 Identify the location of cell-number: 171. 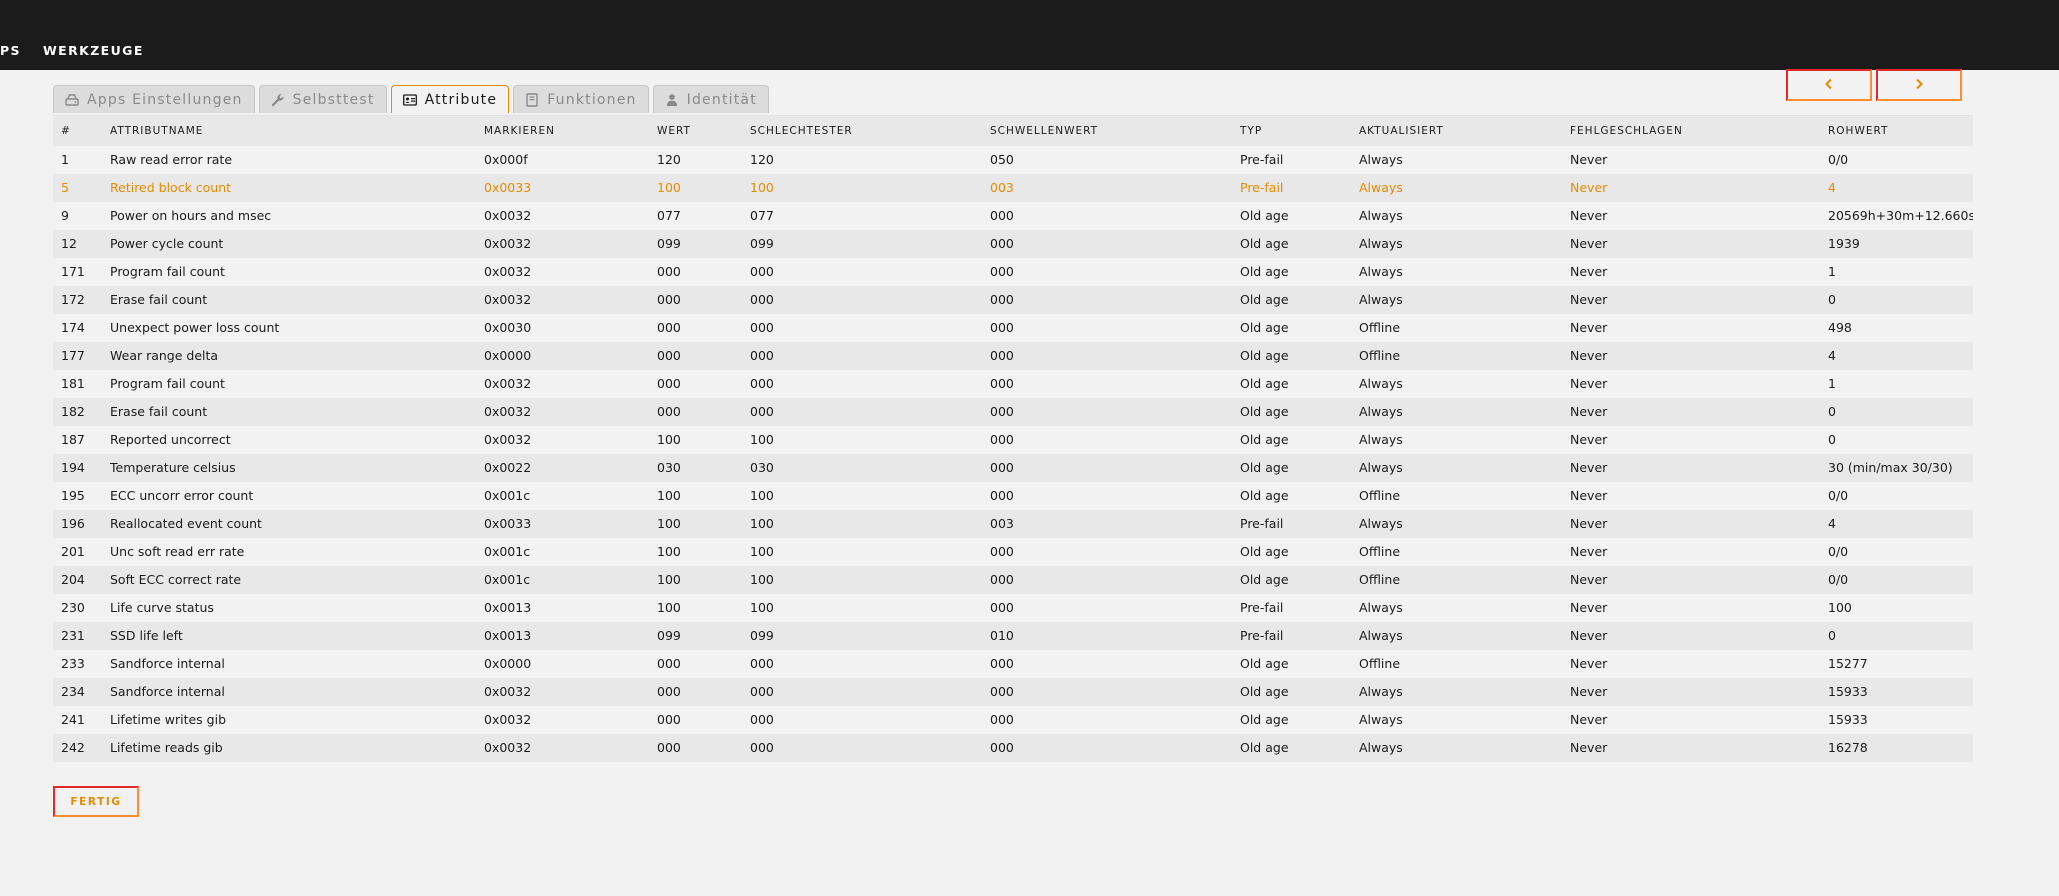
(73, 271).